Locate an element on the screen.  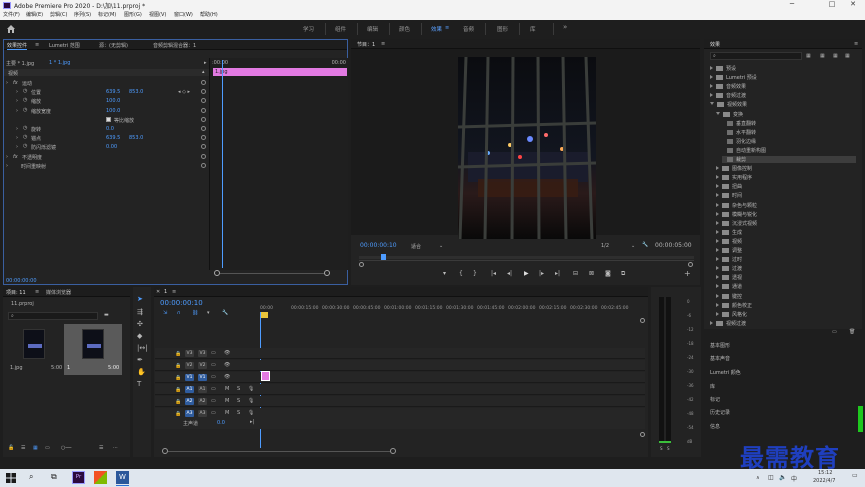
keyframe-nav-icon: ◂ ◇ ▸ is located at coordinates (184, 92).